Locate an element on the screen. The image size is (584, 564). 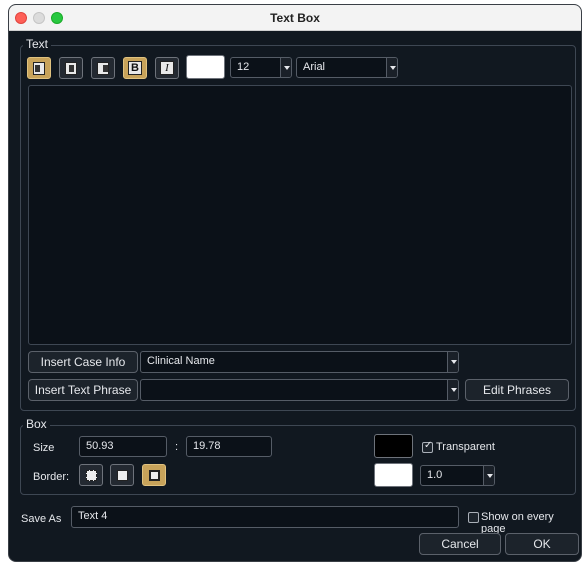
save-as-label: Save As is located at coordinates (41, 519).